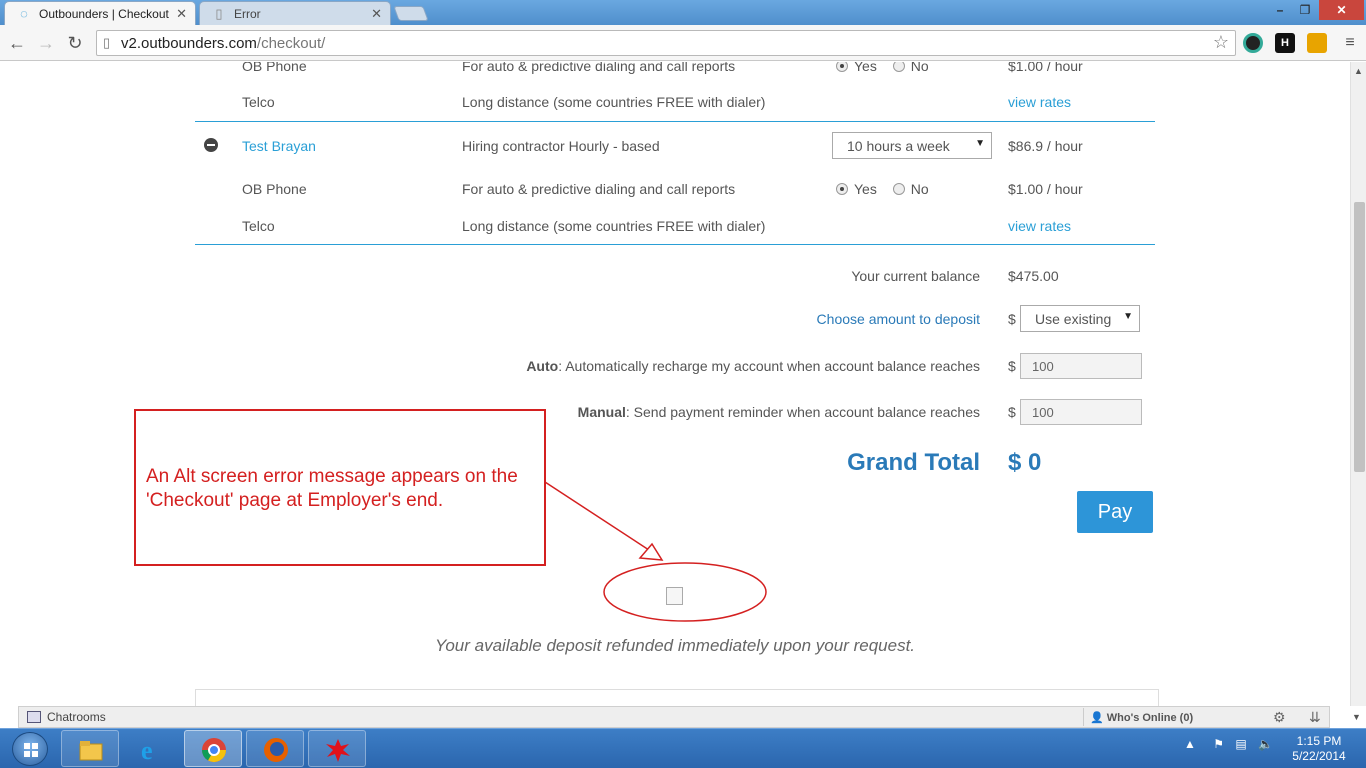  I want to click on gear-icon: ⚙, so click(1279, 717).